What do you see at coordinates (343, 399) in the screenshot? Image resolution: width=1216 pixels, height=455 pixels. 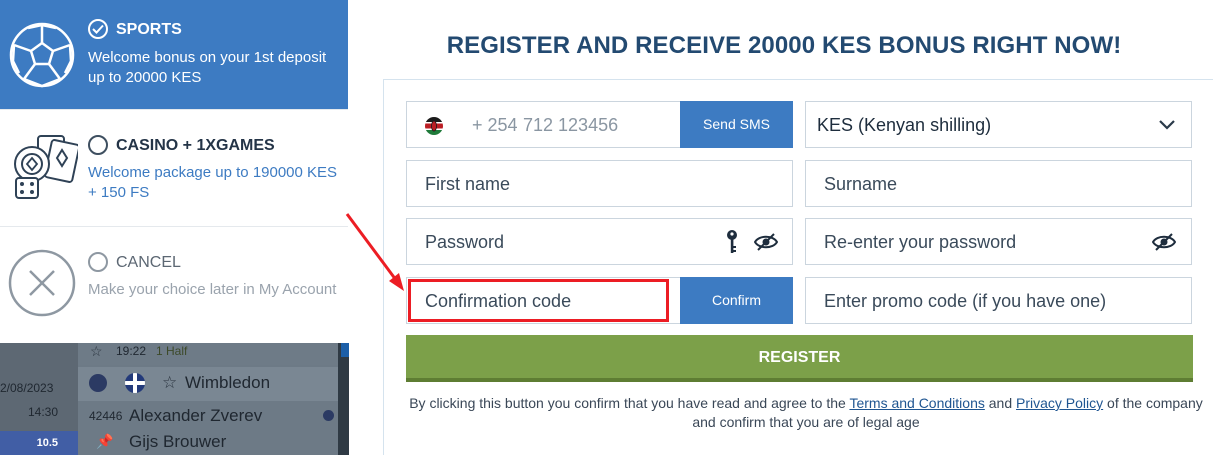 I see `background-edge` at bounding box center [343, 399].